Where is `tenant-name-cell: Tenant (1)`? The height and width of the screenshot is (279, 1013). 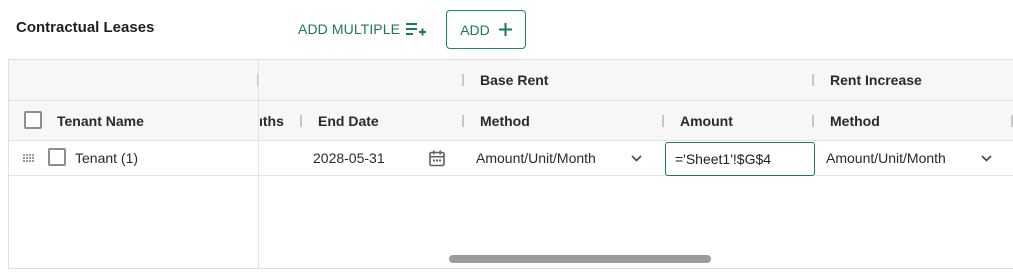
tenant-name-cell: Tenant (1) is located at coordinates (106, 158).